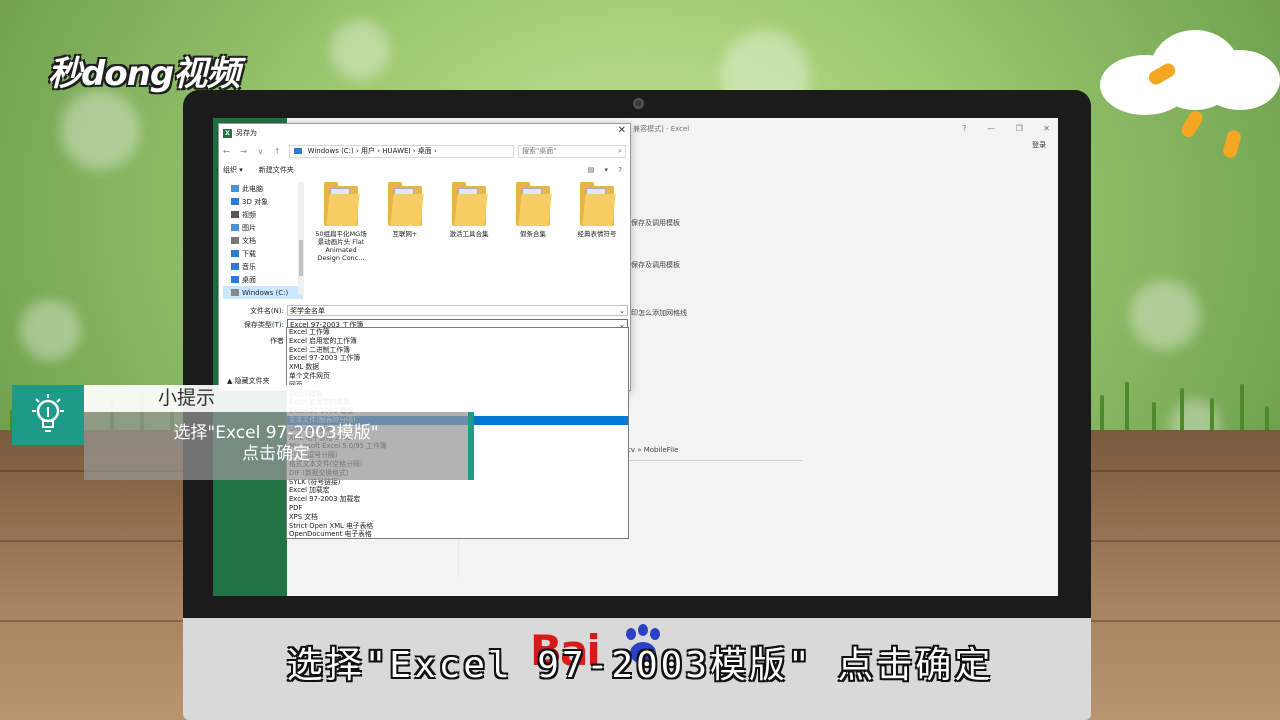 The height and width of the screenshot is (720, 1280). What do you see at coordinates (597, 234) in the screenshot?
I see `file-item-label: 经典表情符号` at bounding box center [597, 234].